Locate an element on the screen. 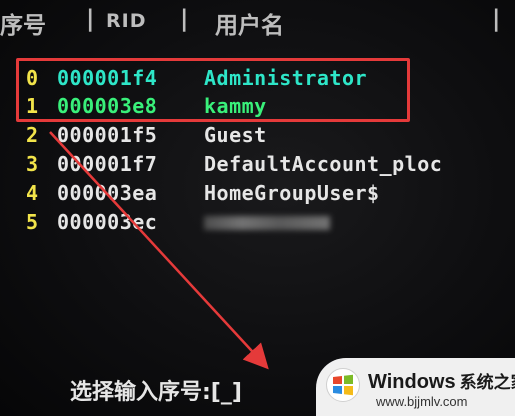 This screenshot has width=515, height=416. watermark: Windows系统之家 www.bjjmlv.com is located at coordinates (415, 387).